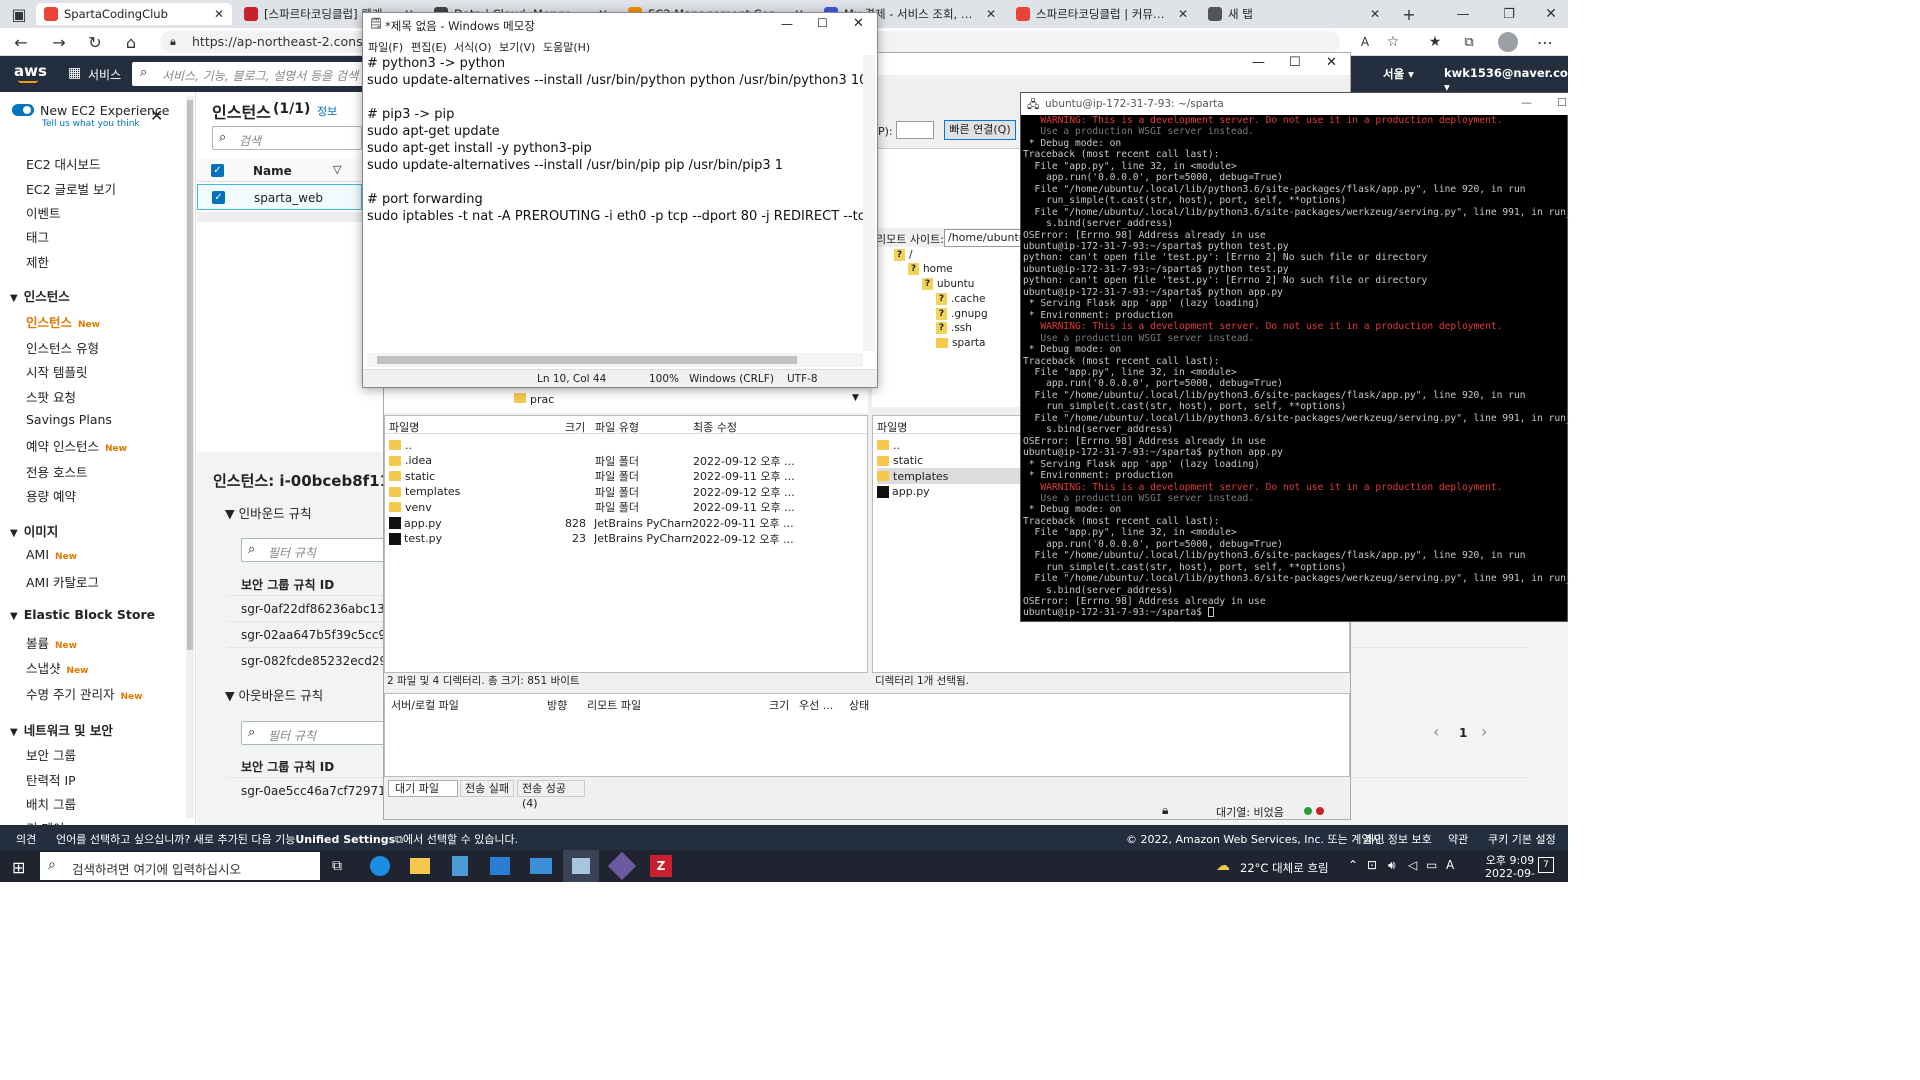  Describe the element at coordinates (76, 445) in the screenshot. I see `nav-item: 예약 인스턴스 New` at that location.